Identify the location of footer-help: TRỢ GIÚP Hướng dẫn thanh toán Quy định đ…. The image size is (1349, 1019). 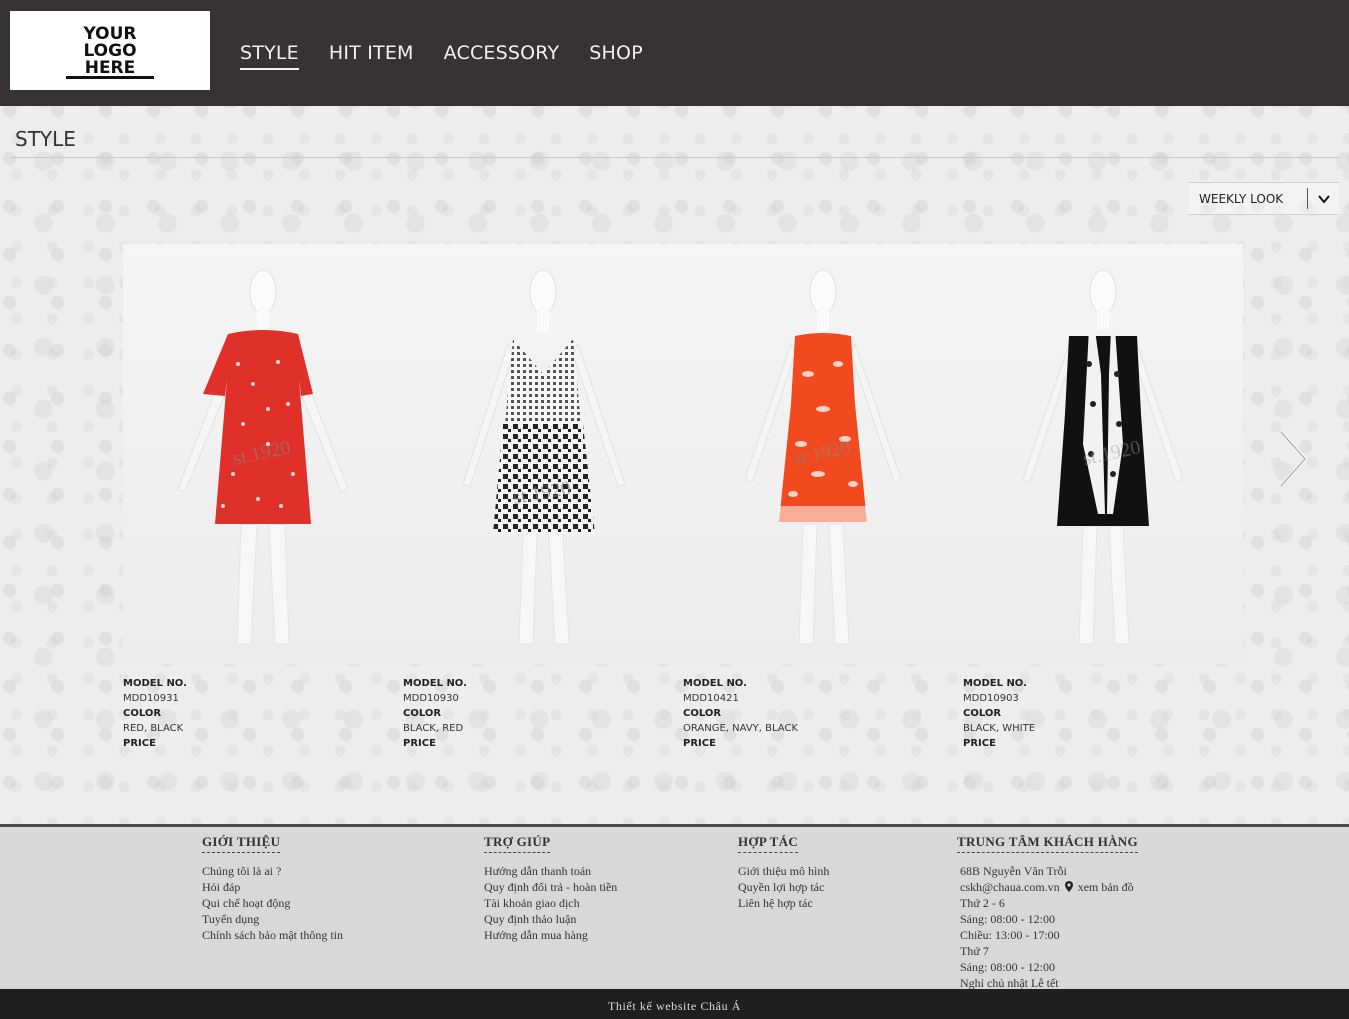
(550, 888).